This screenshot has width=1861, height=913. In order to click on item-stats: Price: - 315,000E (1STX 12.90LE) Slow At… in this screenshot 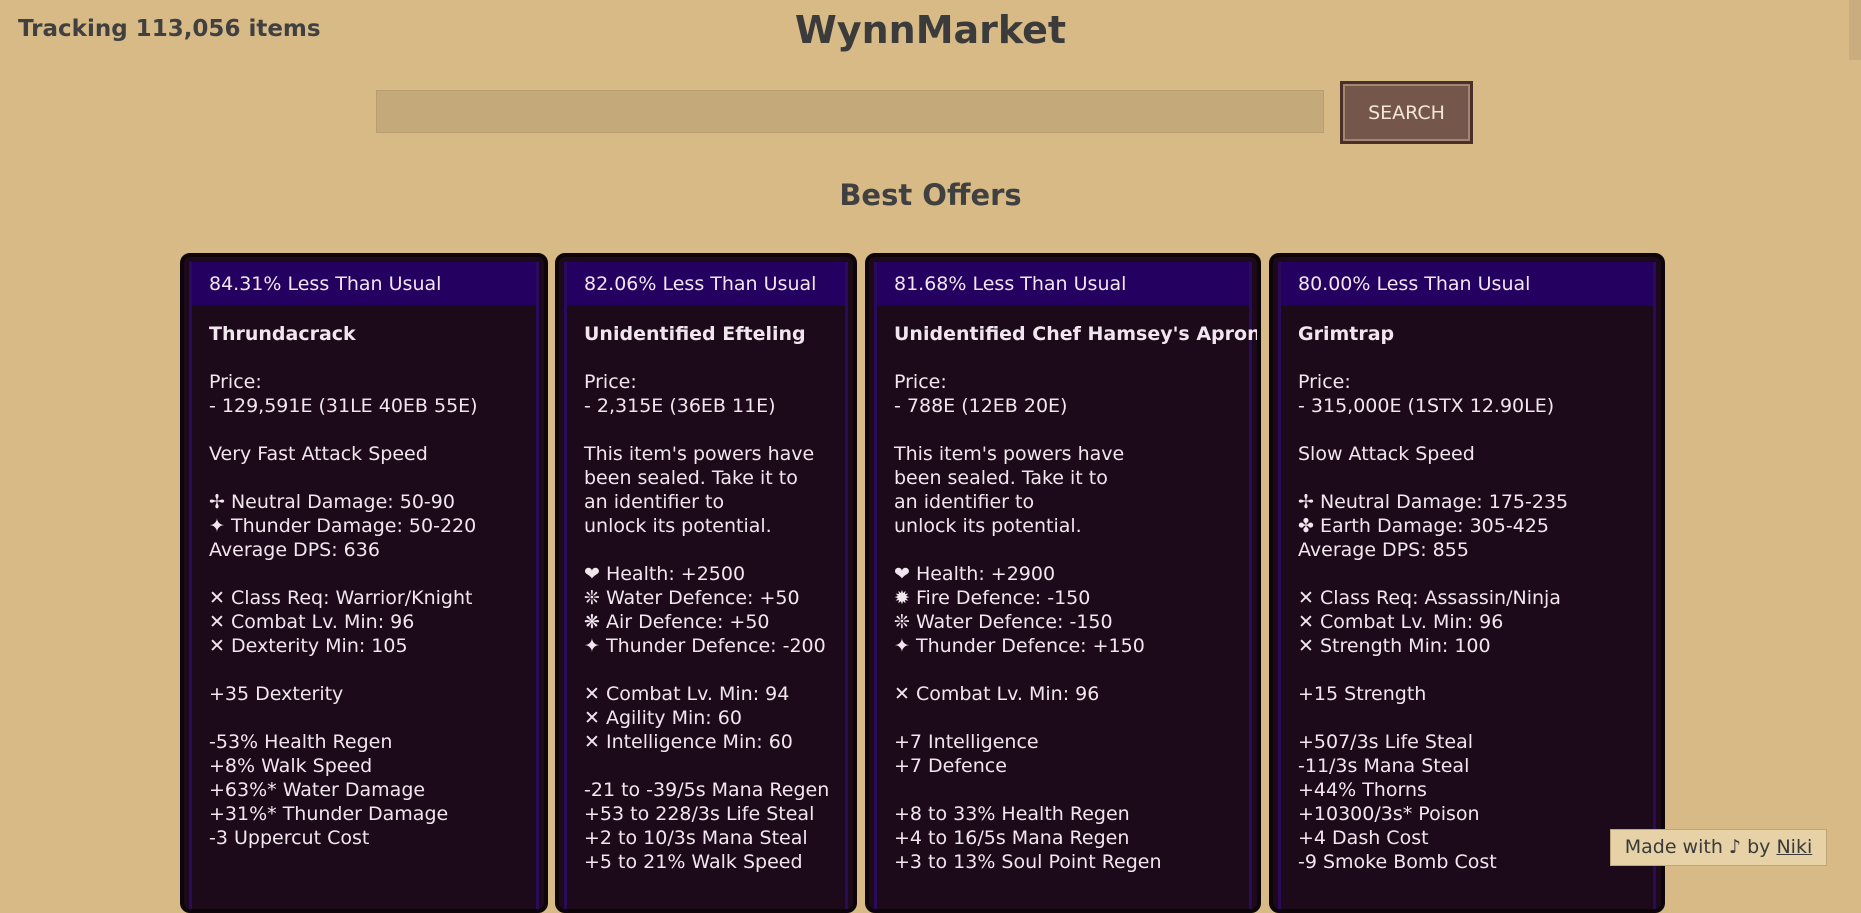, I will do `click(1433, 622)`.